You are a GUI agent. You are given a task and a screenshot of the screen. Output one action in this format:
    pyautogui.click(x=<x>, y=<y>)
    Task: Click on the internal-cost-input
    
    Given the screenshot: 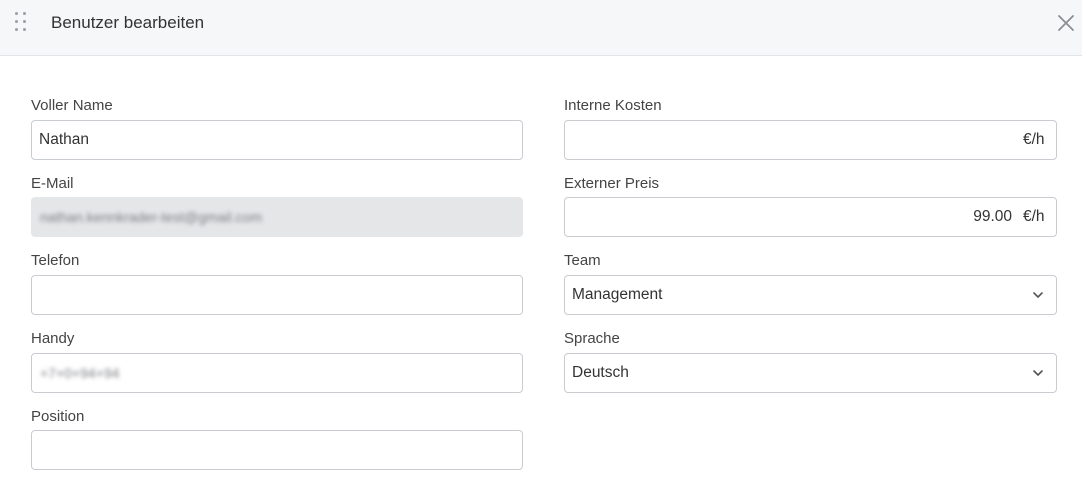 What is the action you would take?
    pyautogui.click(x=810, y=140)
    